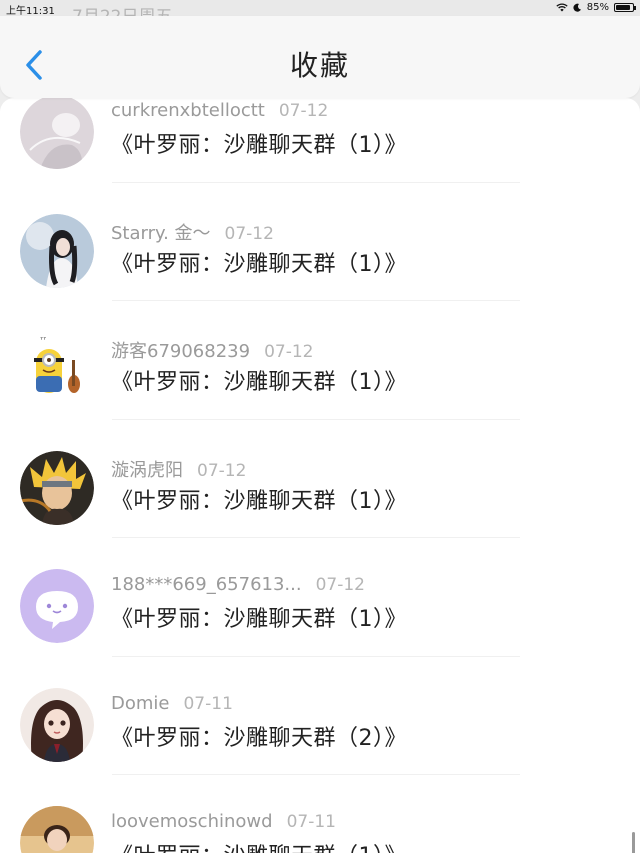 This screenshot has height=853, width=640. I want to click on item-meta: curkrenxbtelloctt 07-12, so click(219, 111).